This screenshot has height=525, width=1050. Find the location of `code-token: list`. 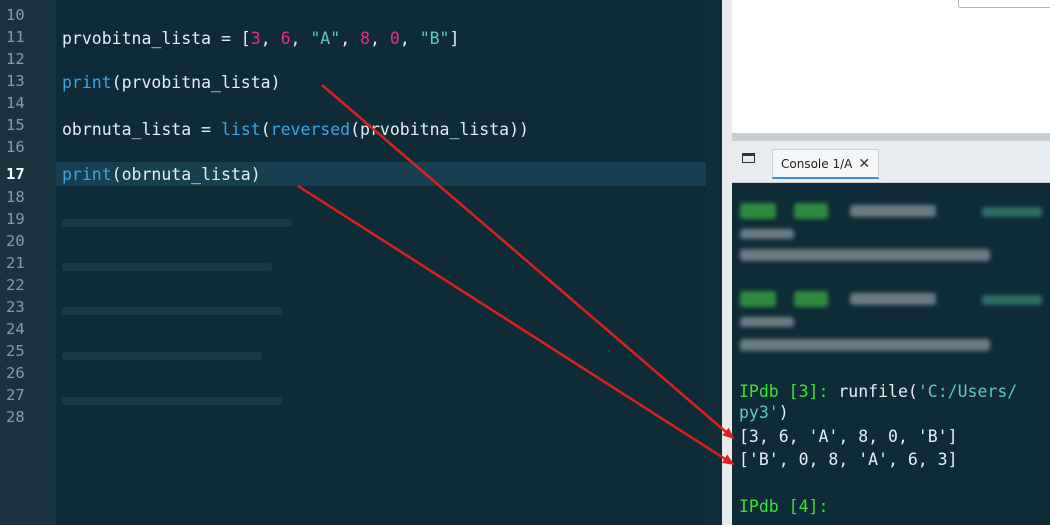

code-token: list is located at coordinates (240, 129).